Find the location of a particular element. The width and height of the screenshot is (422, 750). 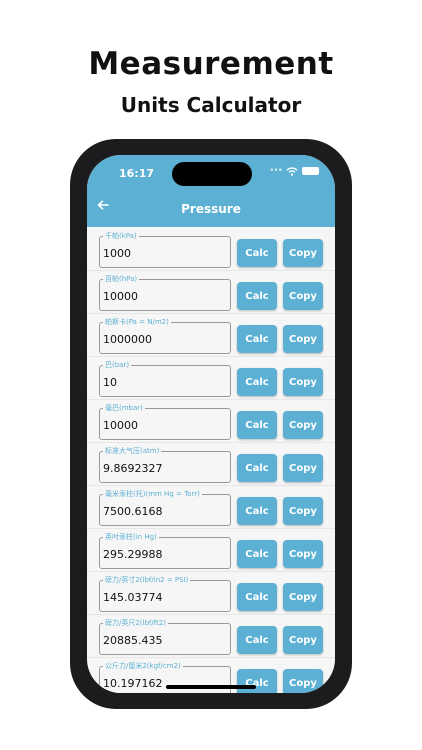

unit-label: 毫米汞柱(托)(mm Hg = Torr) is located at coordinates (152, 494).